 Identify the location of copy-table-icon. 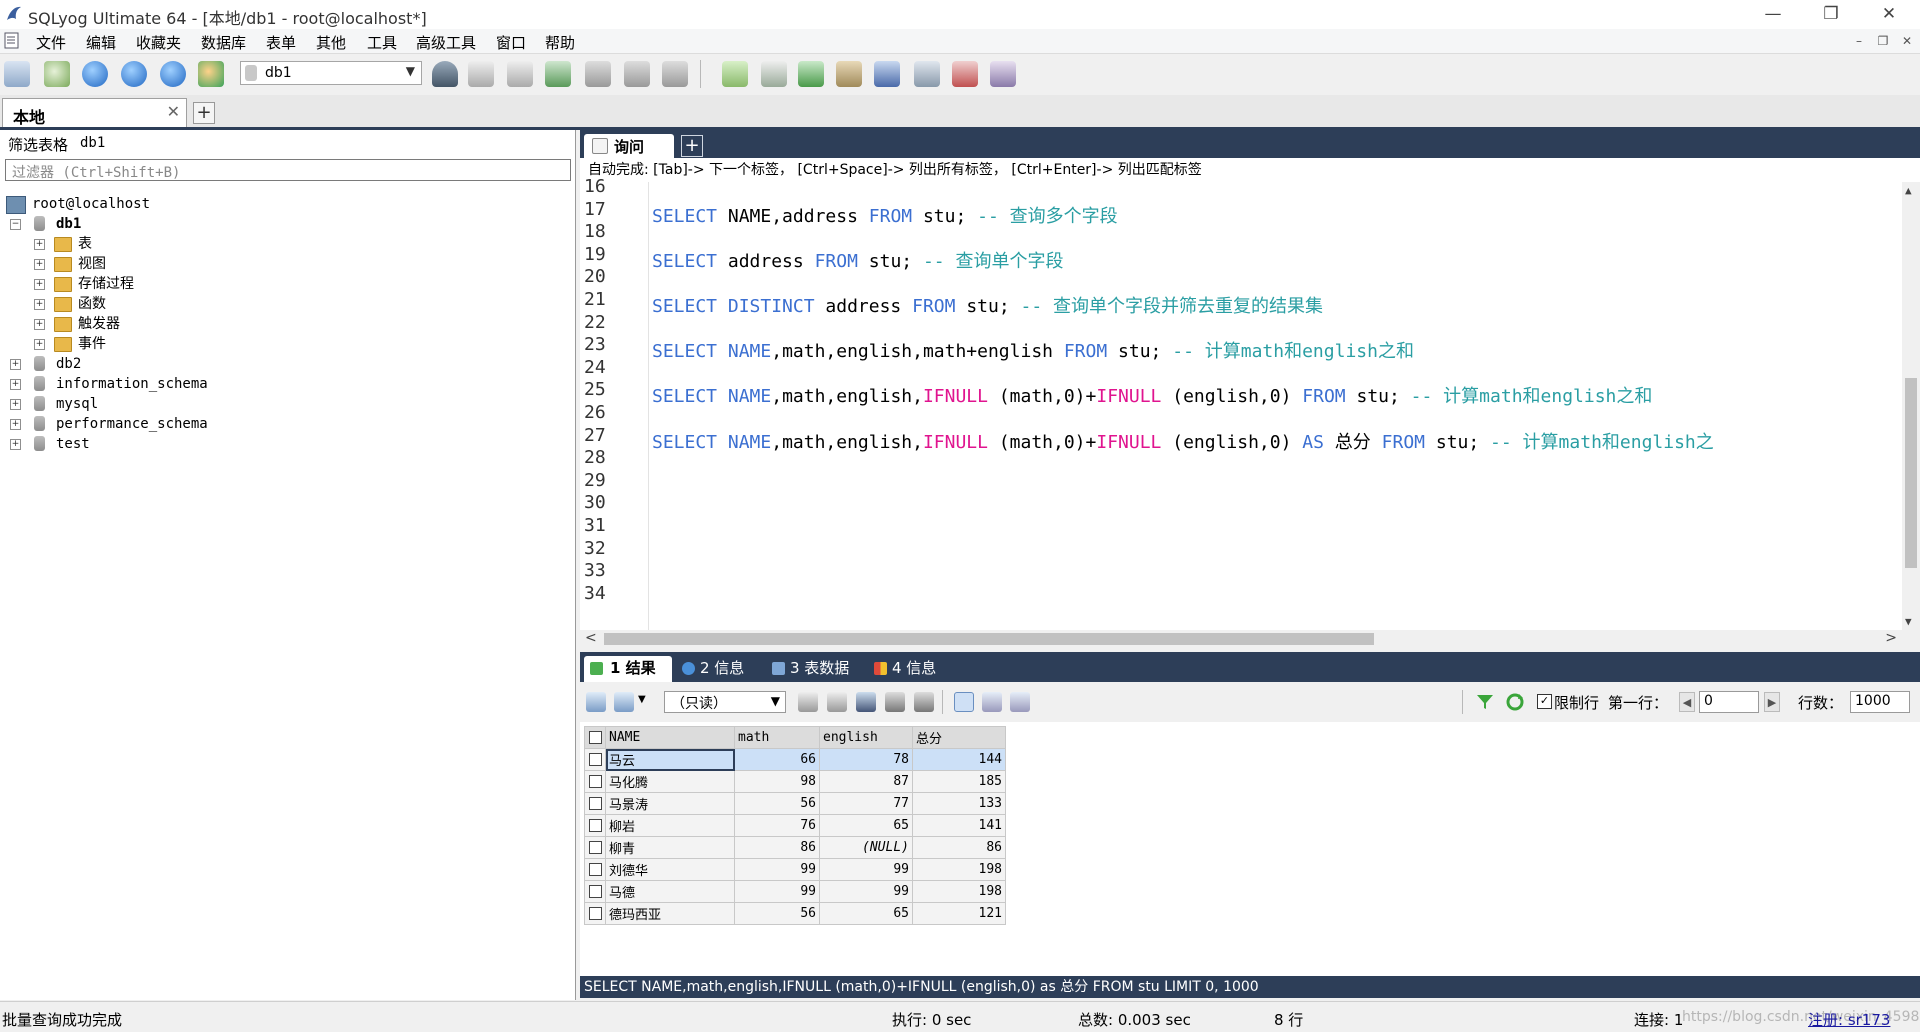
(675, 74).